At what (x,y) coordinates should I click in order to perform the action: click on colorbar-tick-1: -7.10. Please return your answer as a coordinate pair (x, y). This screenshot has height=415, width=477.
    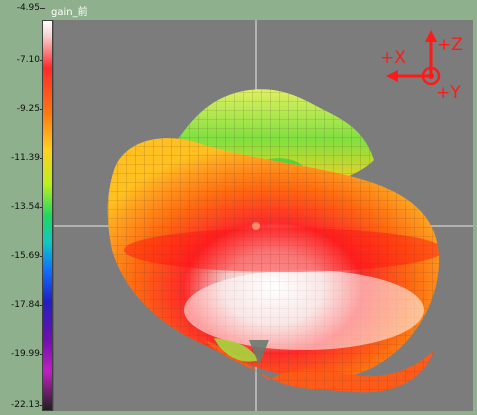
    Looking at the image, I should click on (28, 60).